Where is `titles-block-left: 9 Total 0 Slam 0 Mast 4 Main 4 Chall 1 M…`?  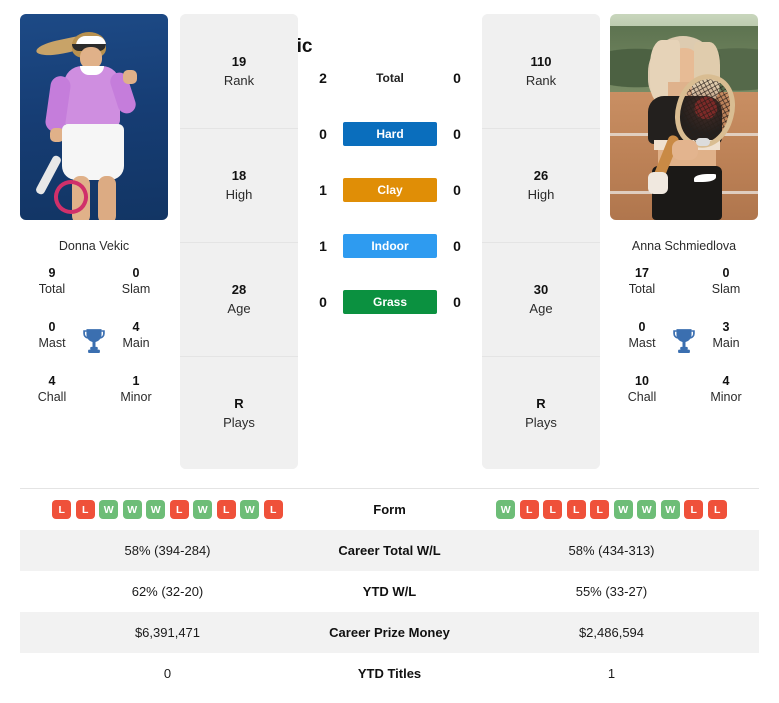 titles-block-left: 9 Total 0 Slam 0 Mast 4 Main 4 Chall 1 M… is located at coordinates (94, 346).